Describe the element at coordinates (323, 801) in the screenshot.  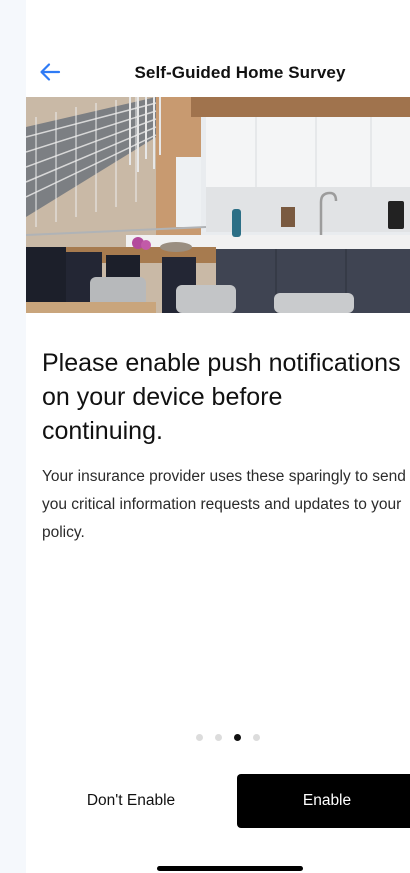
I see `enable-button: Enable` at that location.